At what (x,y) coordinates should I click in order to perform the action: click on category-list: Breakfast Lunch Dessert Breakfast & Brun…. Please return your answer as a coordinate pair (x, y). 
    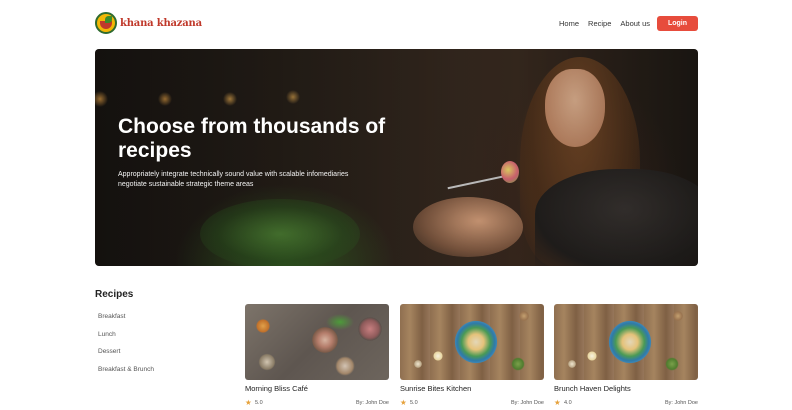
    Looking at the image, I should click on (160, 348).